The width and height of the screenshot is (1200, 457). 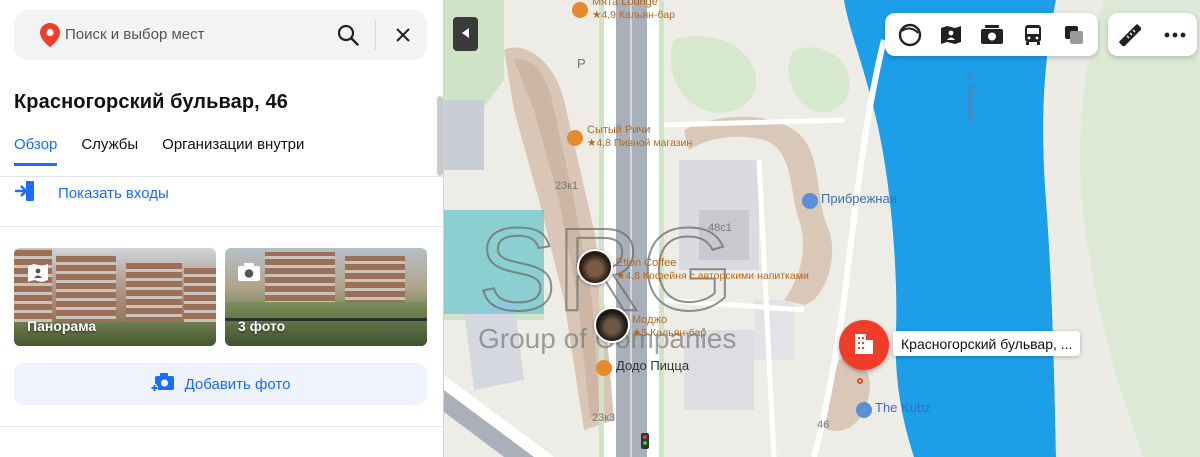 I want to click on transport-layer-icon, so click(x=1033, y=35).